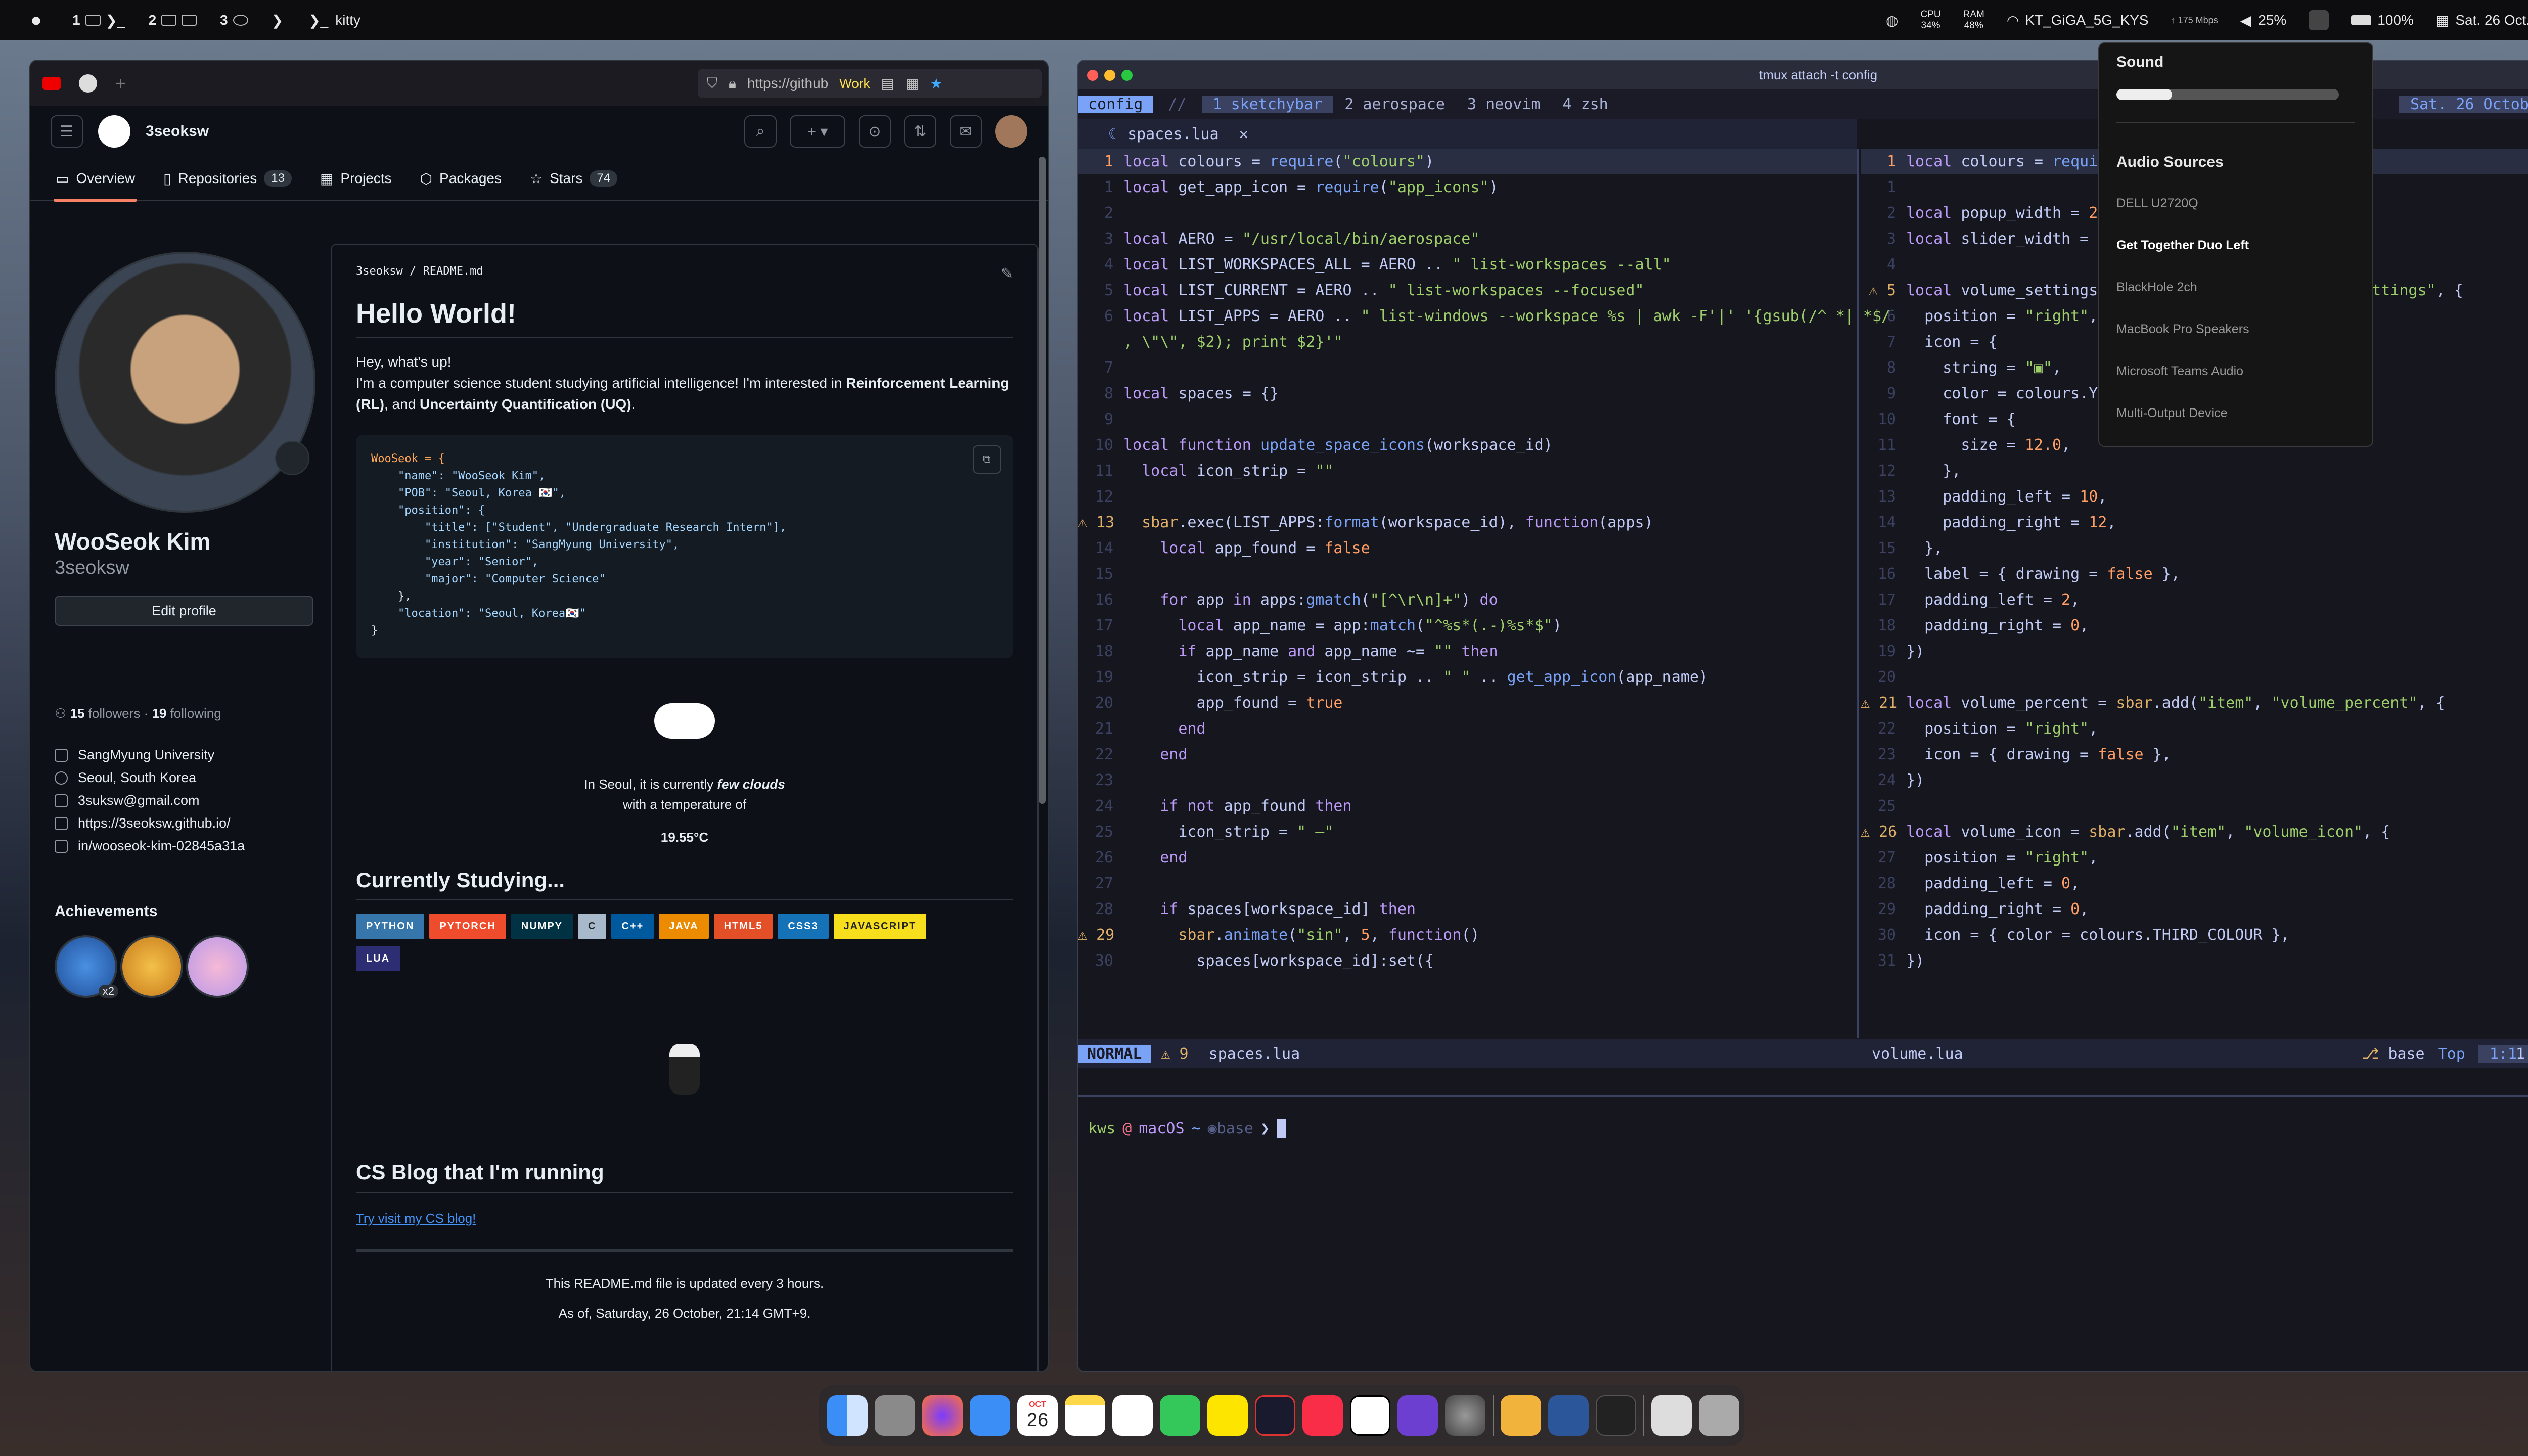  Describe the element at coordinates (428, 510) in the screenshot. I see `code-line: "position": {` at that location.